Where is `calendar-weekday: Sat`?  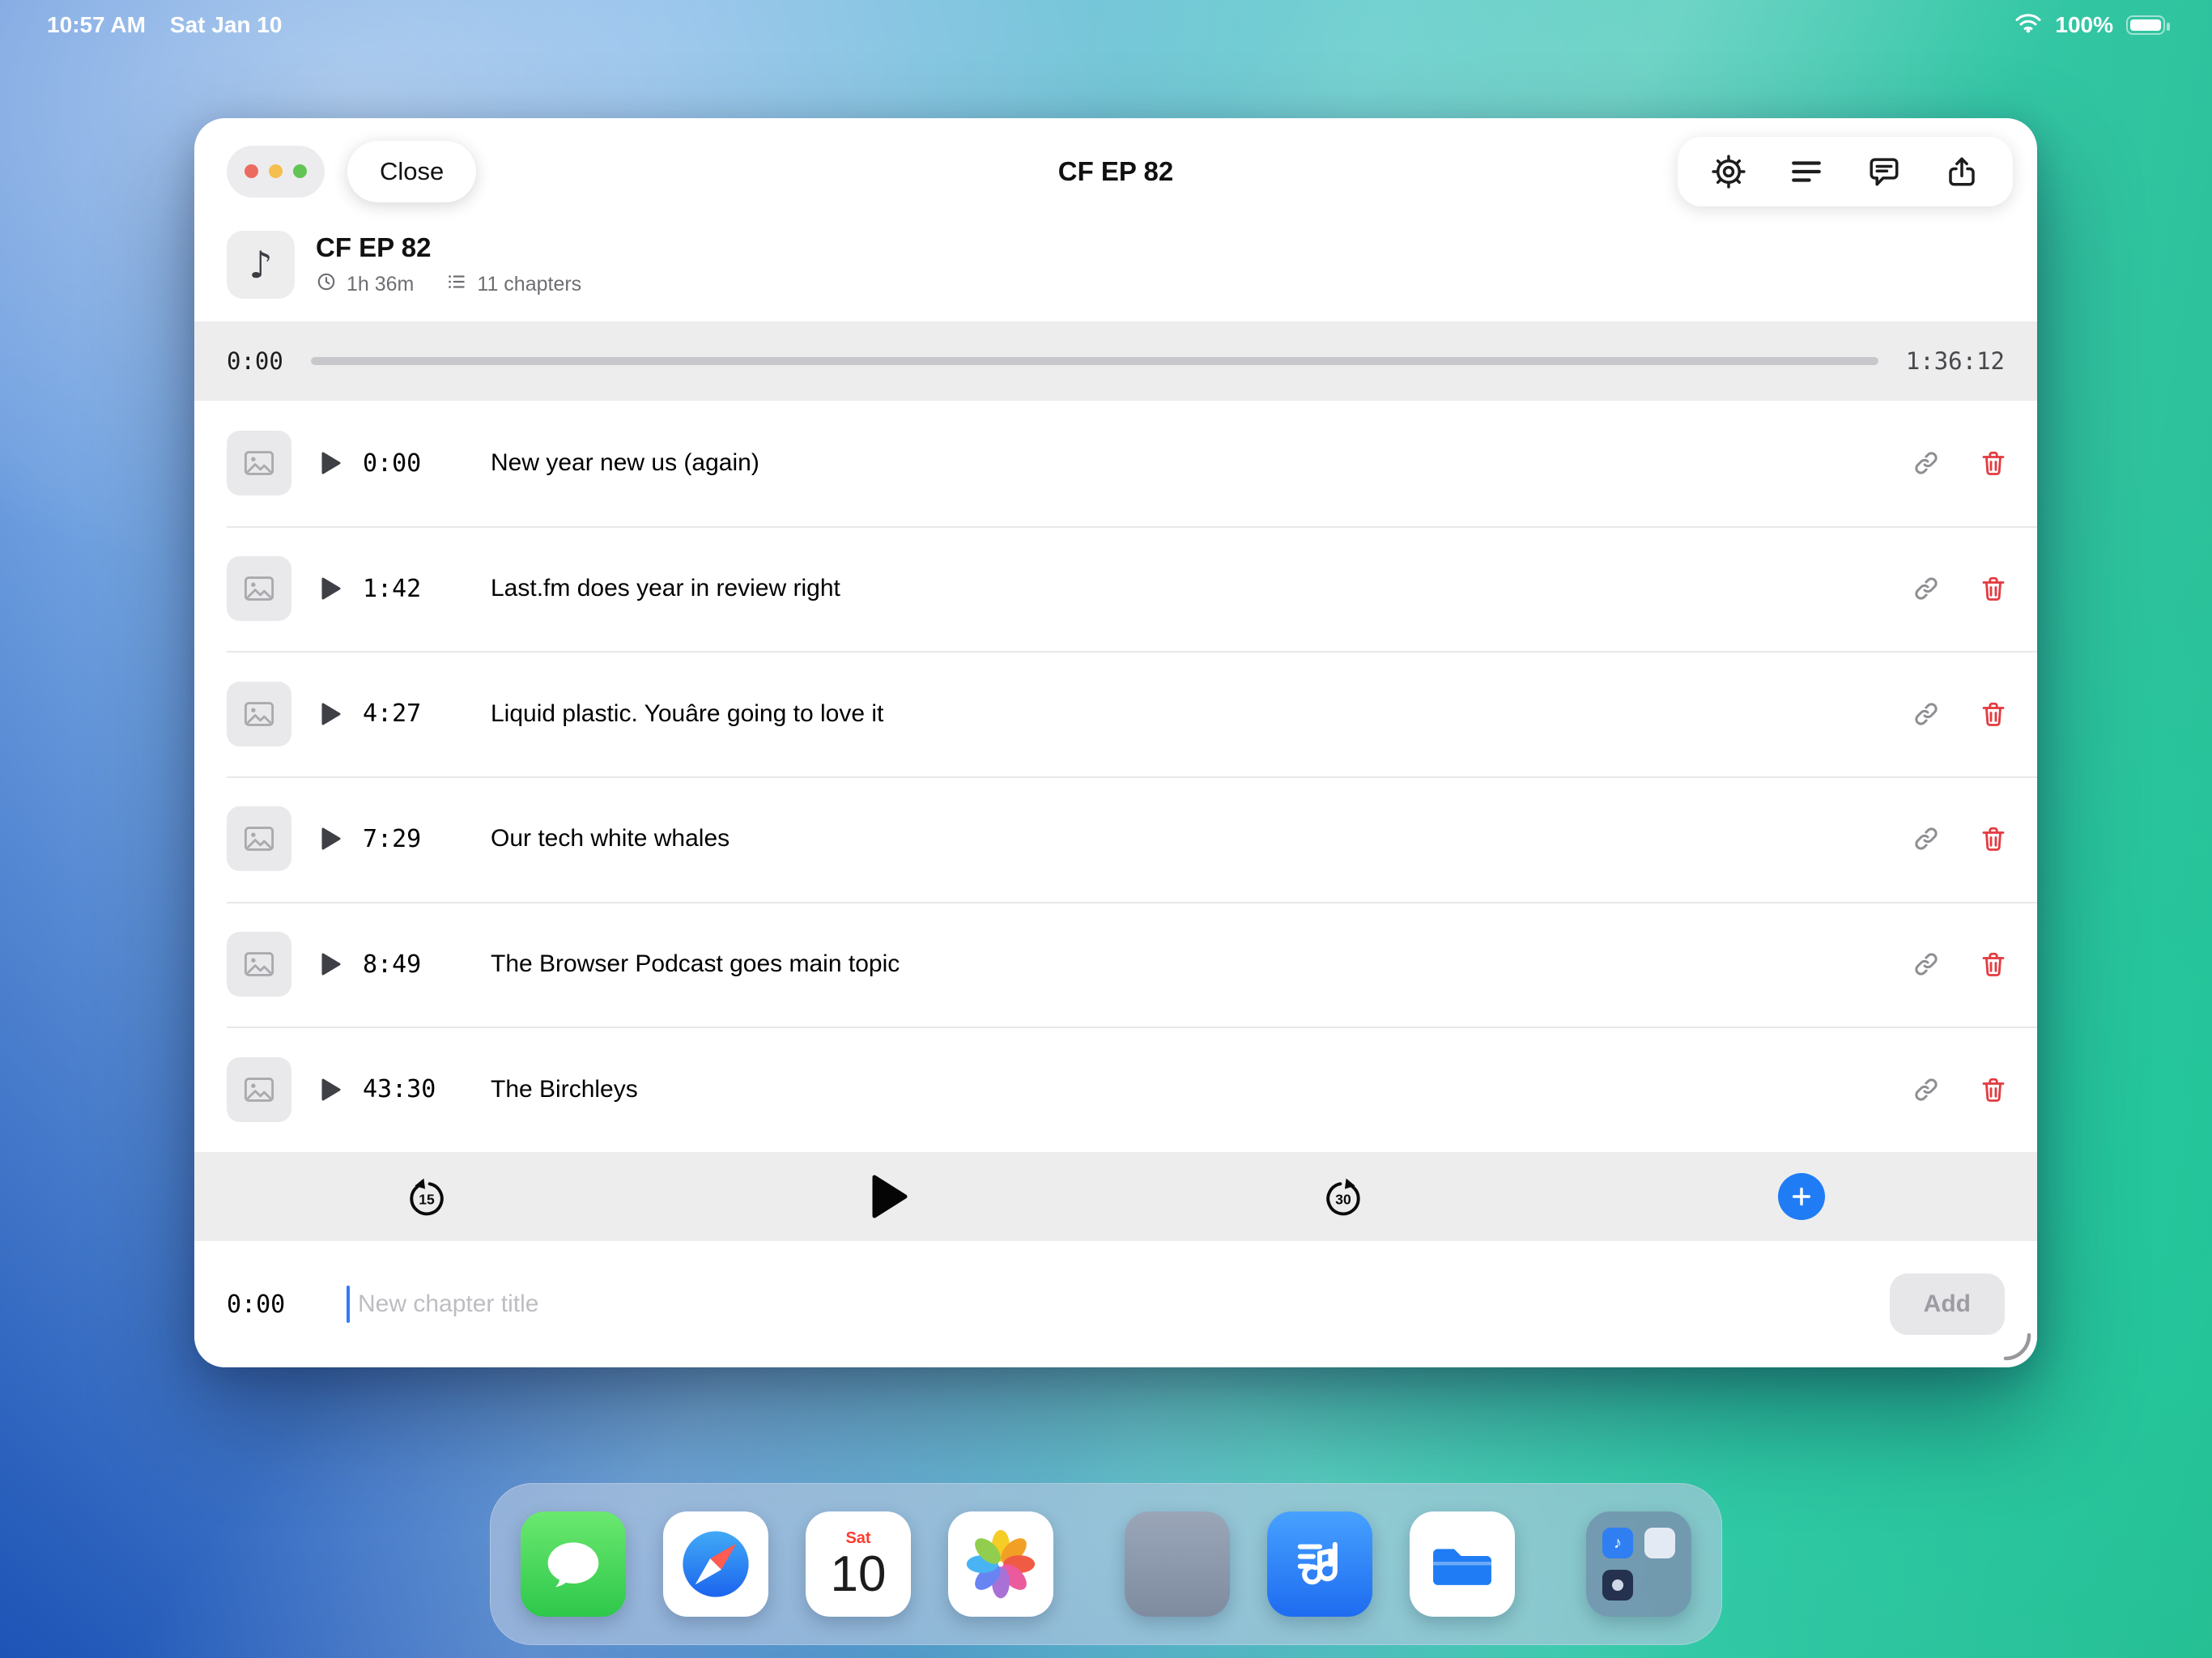
calendar-weekday: Sat is located at coordinates (858, 1537).